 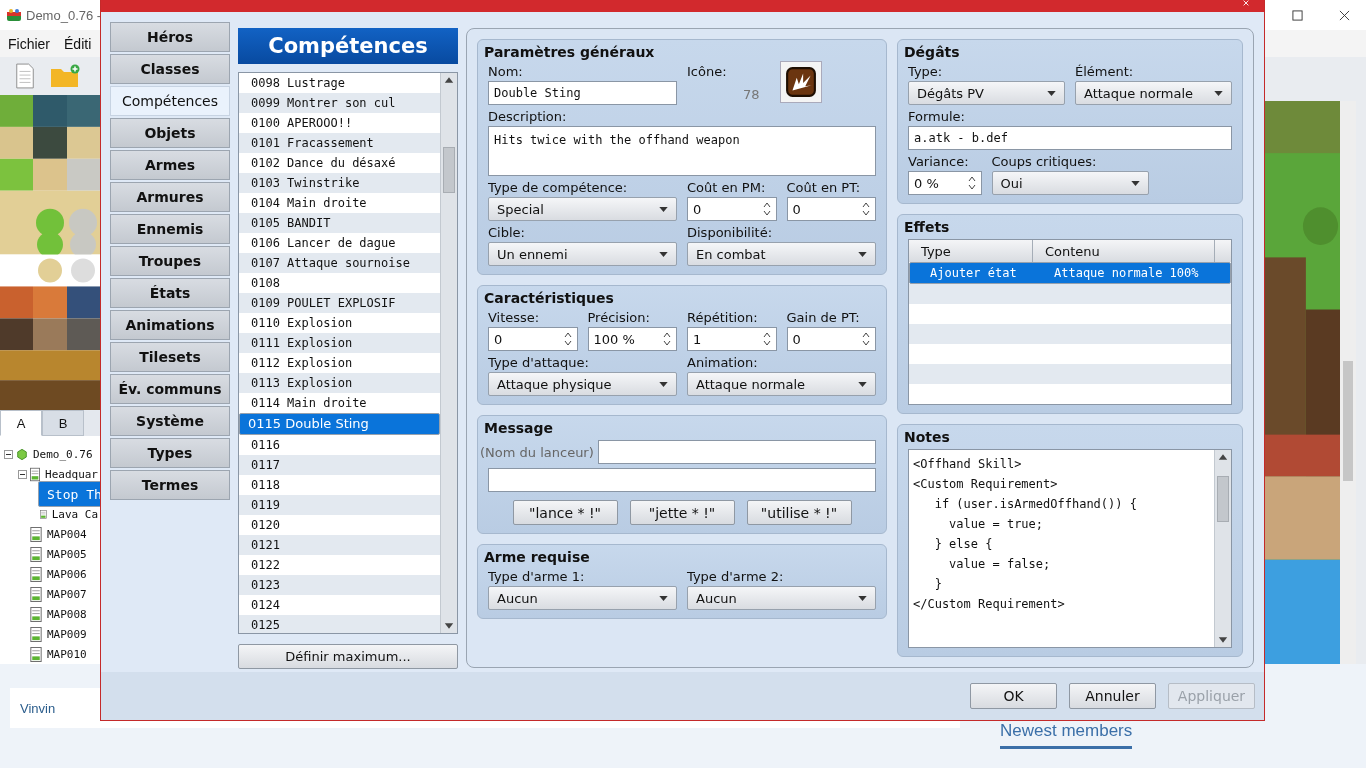 What do you see at coordinates (170, 325) in the screenshot?
I see `category-tab: Animations` at bounding box center [170, 325].